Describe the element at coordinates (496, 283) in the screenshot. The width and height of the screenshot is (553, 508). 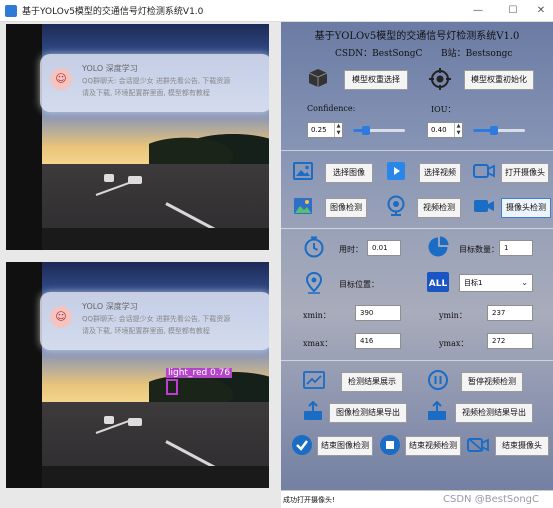
I see `target-select: 目标1 ⌄` at that location.